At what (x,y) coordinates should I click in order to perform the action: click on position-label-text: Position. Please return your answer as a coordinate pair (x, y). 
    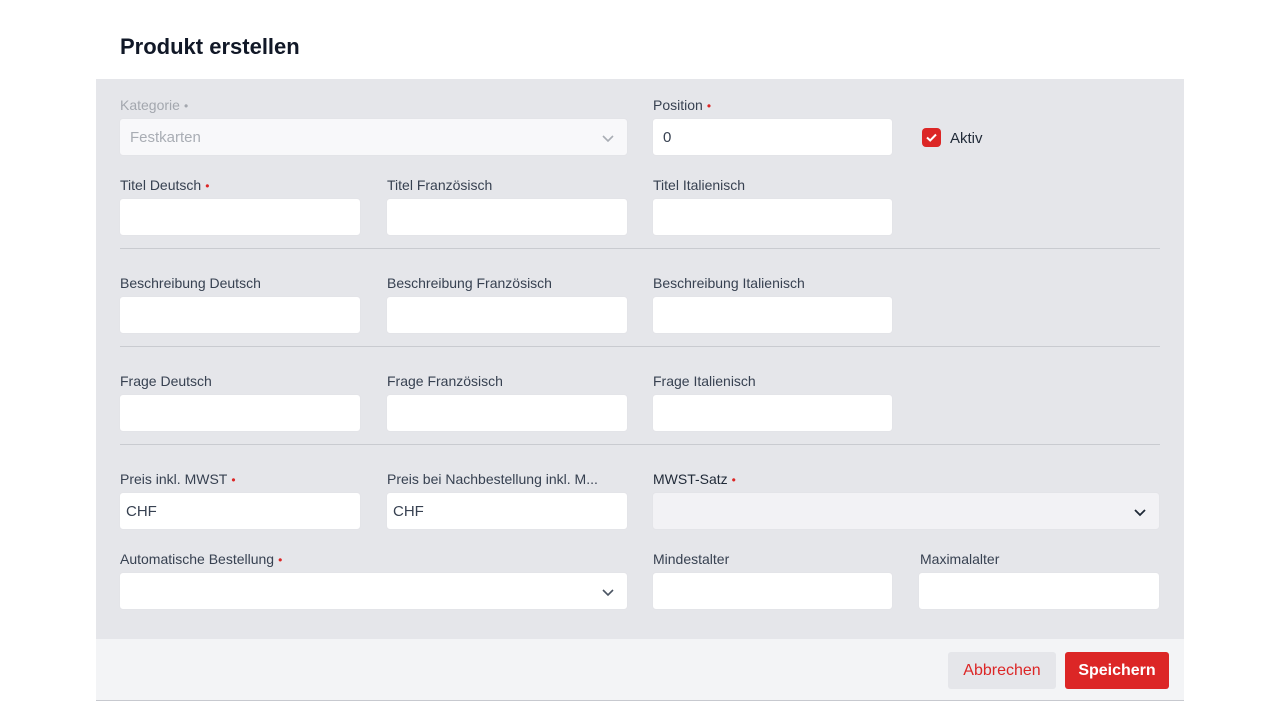
    Looking at the image, I should click on (678, 105).